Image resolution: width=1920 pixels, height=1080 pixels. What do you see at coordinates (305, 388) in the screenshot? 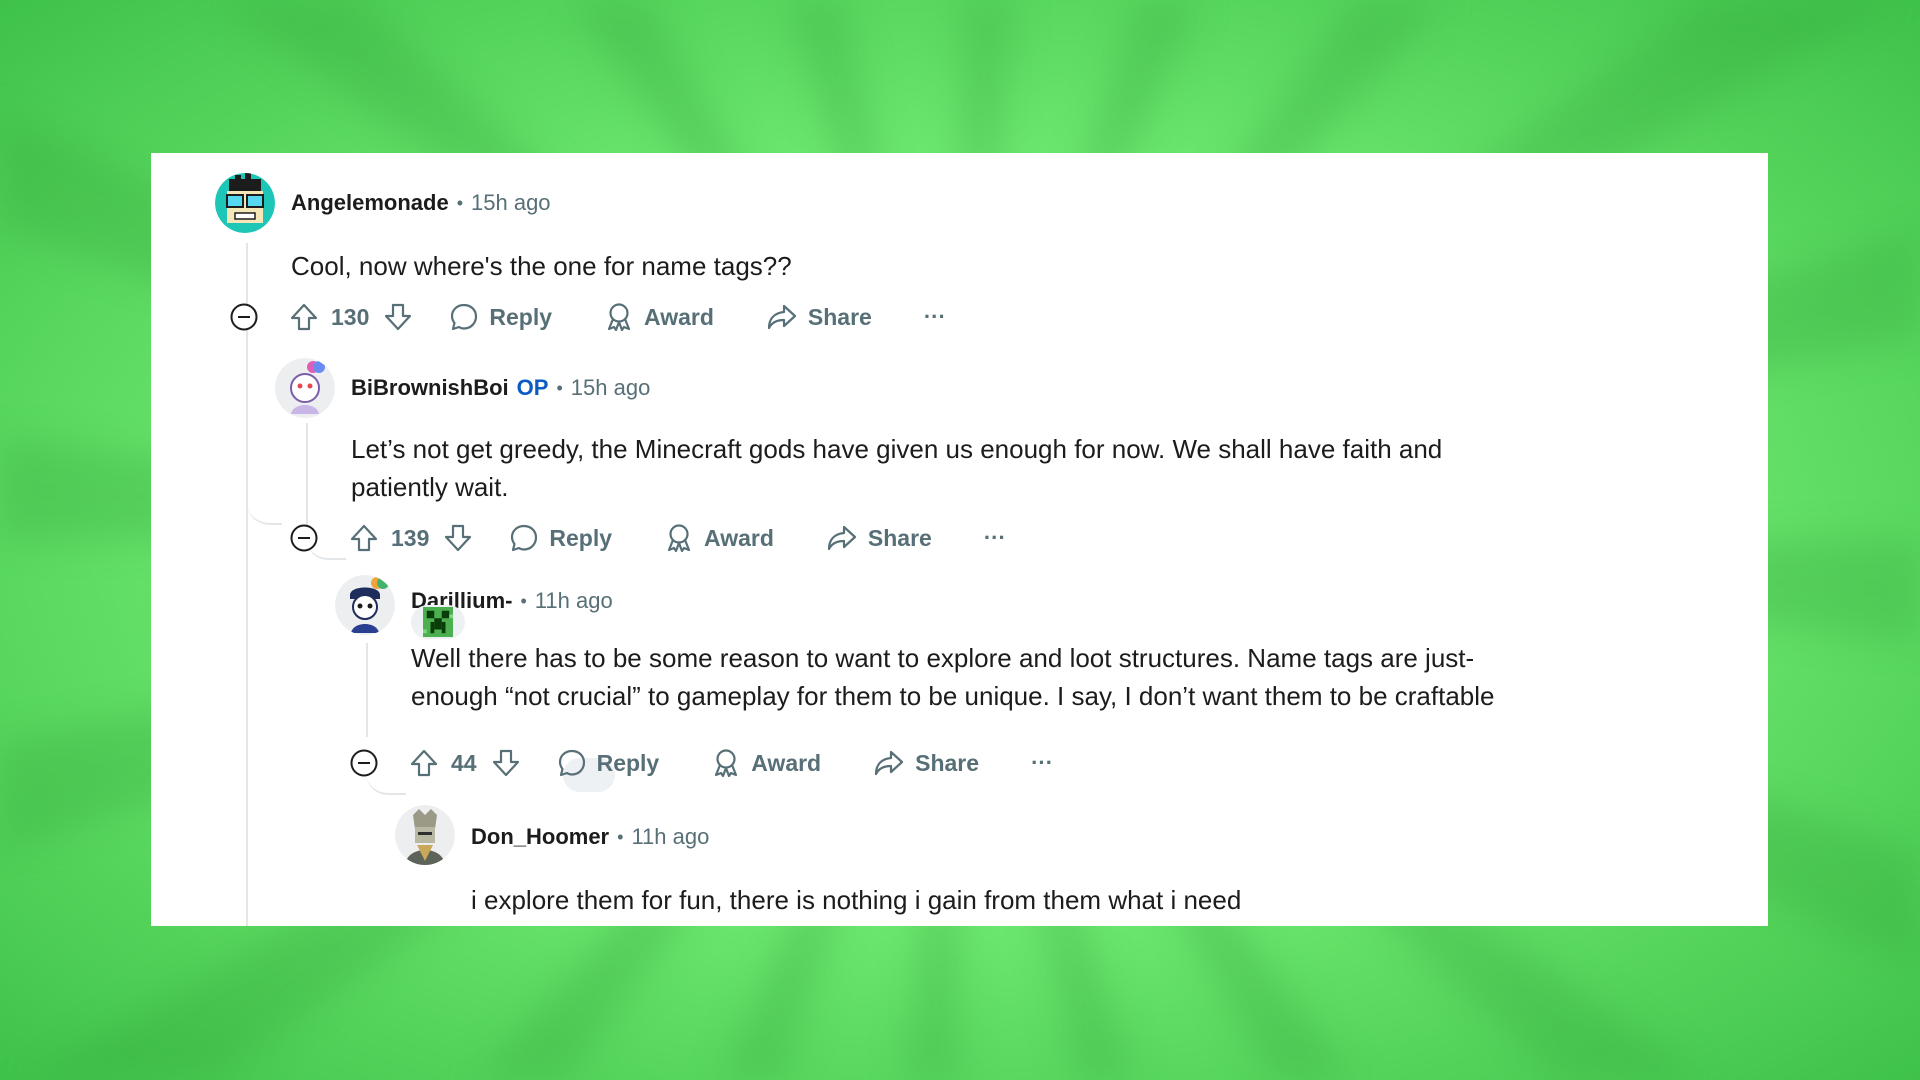
I see `avatar-snoo-icon` at bounding box center [305, 388].